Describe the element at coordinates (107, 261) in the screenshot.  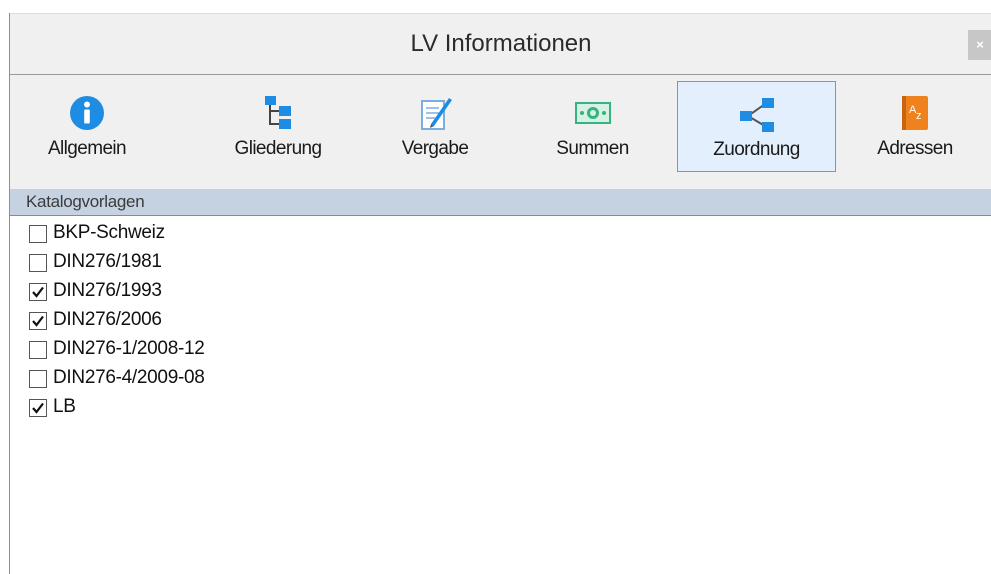
I see `list-item-label: DIN276/1981` at that location.